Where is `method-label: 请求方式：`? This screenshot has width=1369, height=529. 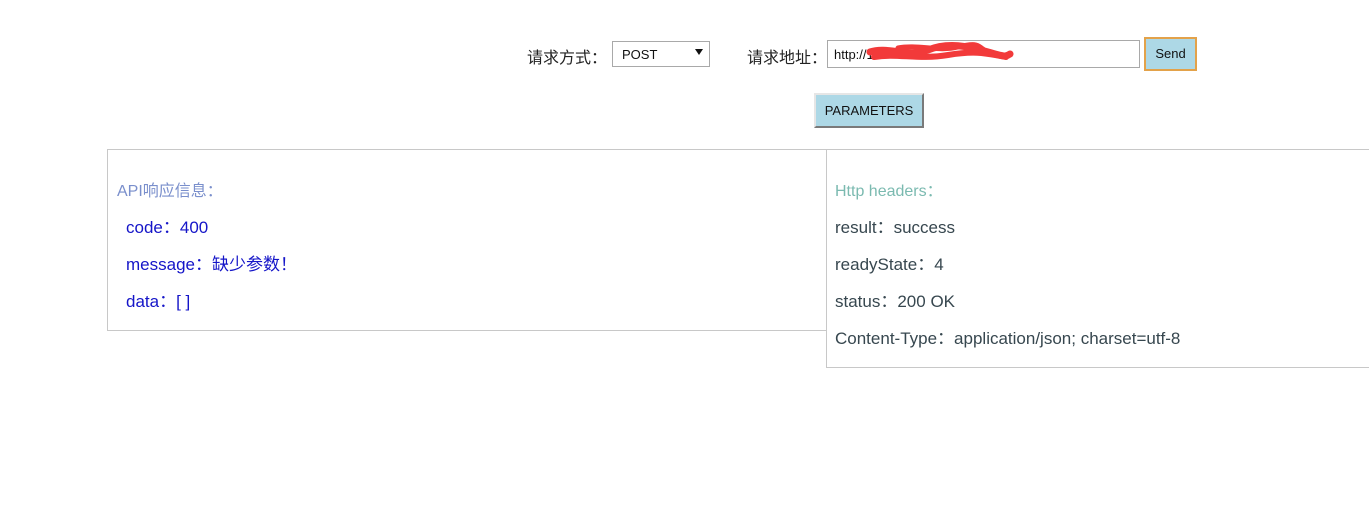
method-label: 请求方式： is located at coordinates (567, 58).